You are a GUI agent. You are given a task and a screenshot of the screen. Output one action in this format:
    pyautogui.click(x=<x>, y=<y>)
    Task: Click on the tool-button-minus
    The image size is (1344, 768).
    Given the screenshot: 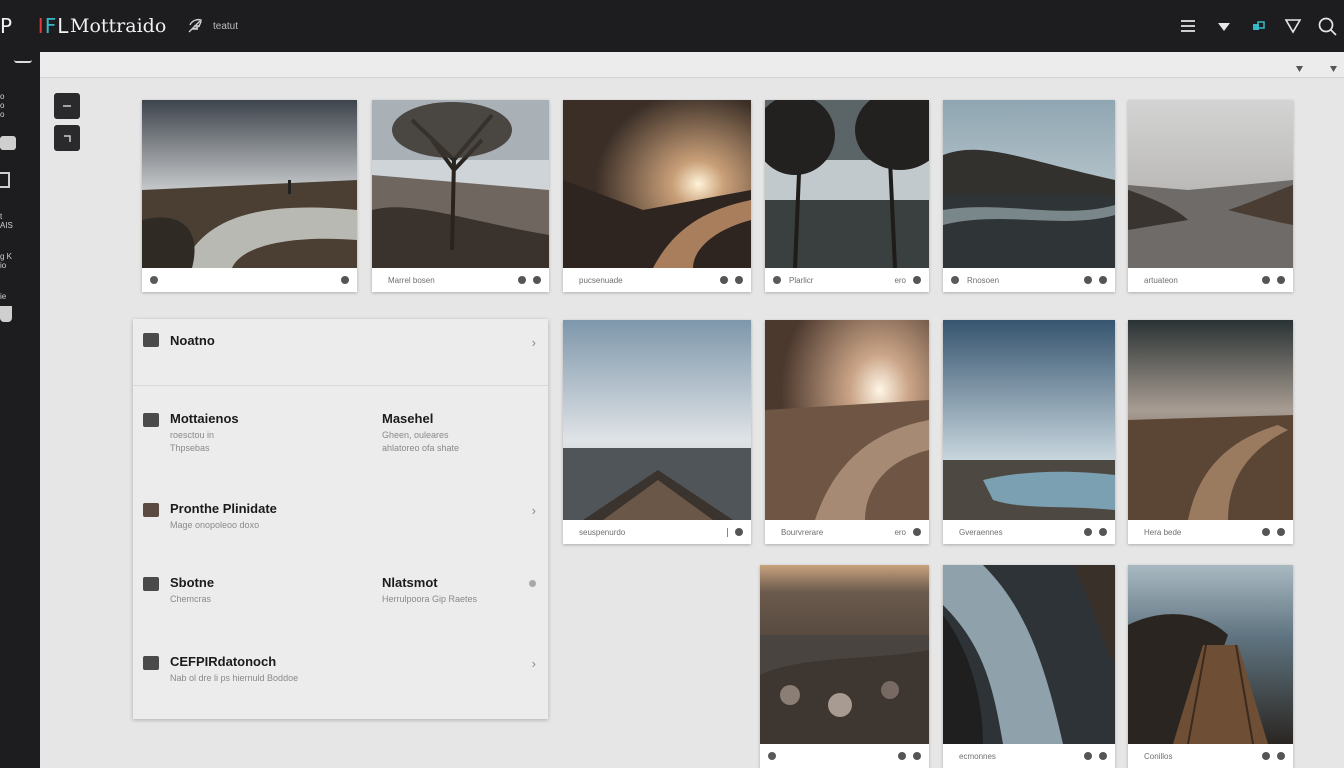 What is the action you would take?
    pyautogui.click(x=67, y=106)
    